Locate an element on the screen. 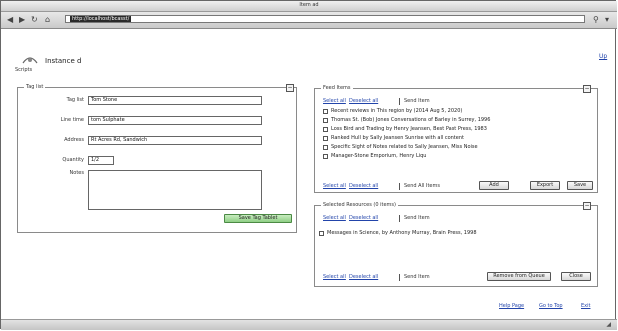  save-button: Save is located at coordinates (580, 185).